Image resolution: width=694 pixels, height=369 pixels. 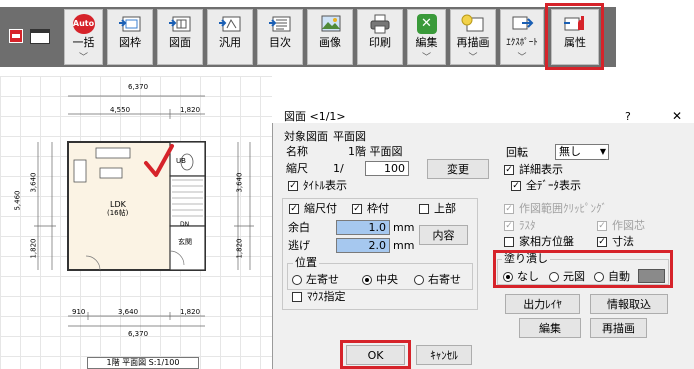 I want to click on pos-left-radio, so click(x=297, y=280).